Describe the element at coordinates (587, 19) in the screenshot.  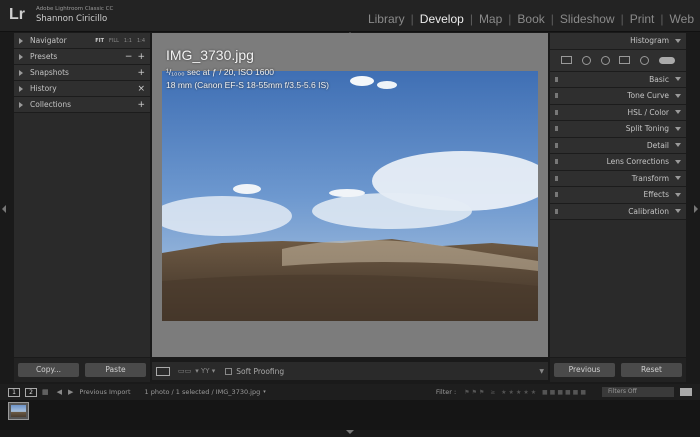
I see `module-slideshow: Slideshow` at that location.